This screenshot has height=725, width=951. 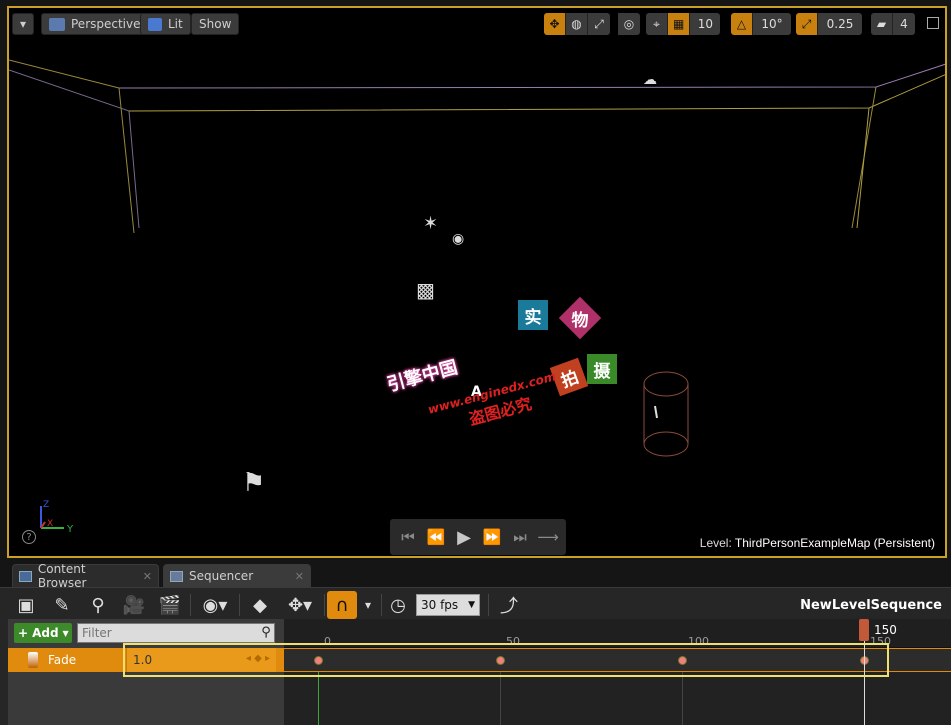 I want to click on lit-cube-icon, so click(x=155, y=24).